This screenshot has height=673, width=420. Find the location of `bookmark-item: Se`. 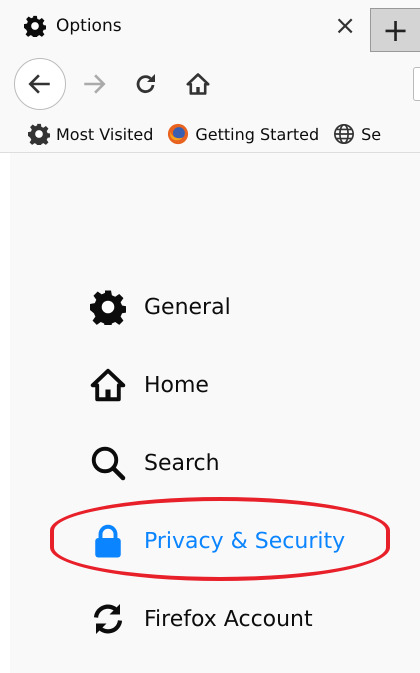

bookmark-item: Se is located at coordinates (357, 134).